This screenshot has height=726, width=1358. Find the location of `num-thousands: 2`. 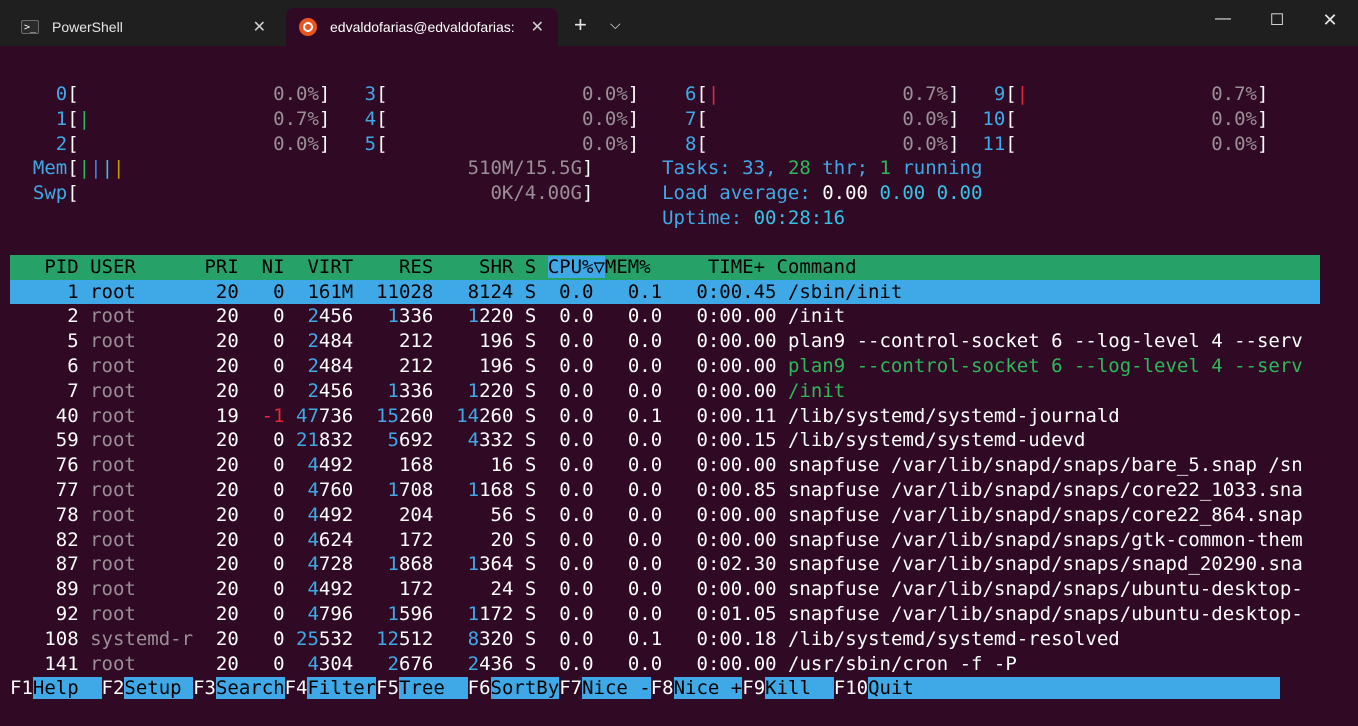

num-thousands: 2 is located at coordinates (307, 341).